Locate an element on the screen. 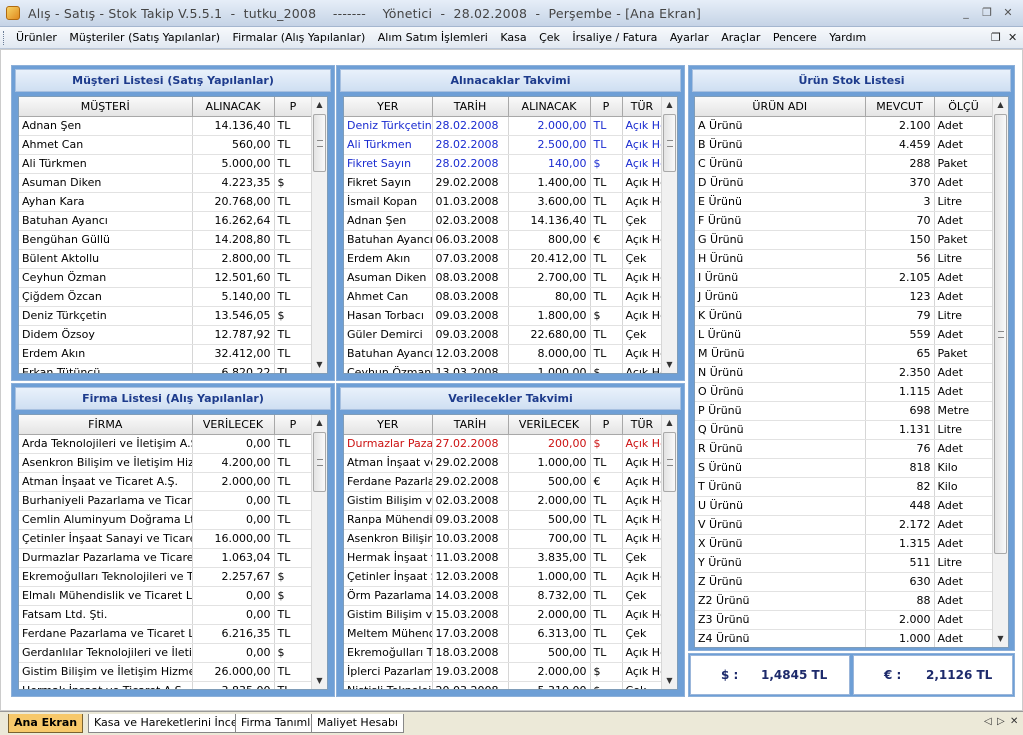 The image size is (1023, 735). table-row: Asuman Diken 4.223,35 $ is located at coordinates (166, 183).